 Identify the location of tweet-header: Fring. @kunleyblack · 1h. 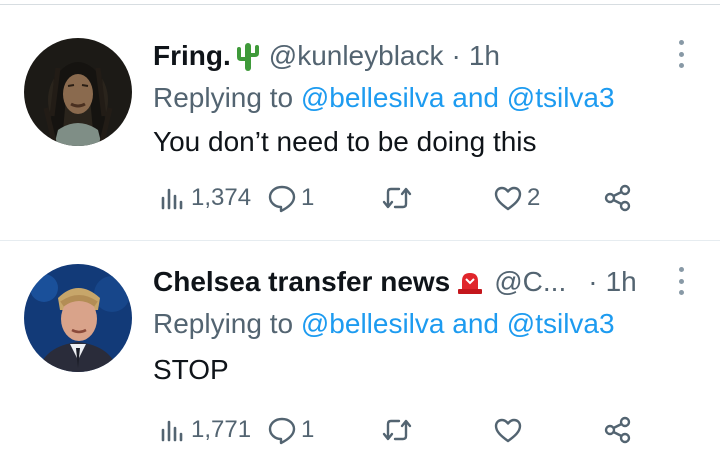
(326, 56).